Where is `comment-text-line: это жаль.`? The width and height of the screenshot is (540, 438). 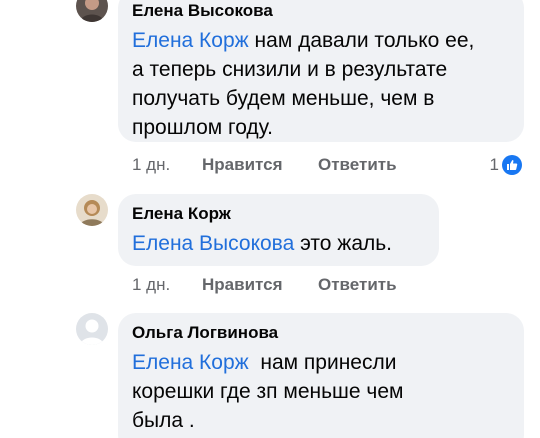
comment-text-line: это жаль. is located at coordinates (343, 243).